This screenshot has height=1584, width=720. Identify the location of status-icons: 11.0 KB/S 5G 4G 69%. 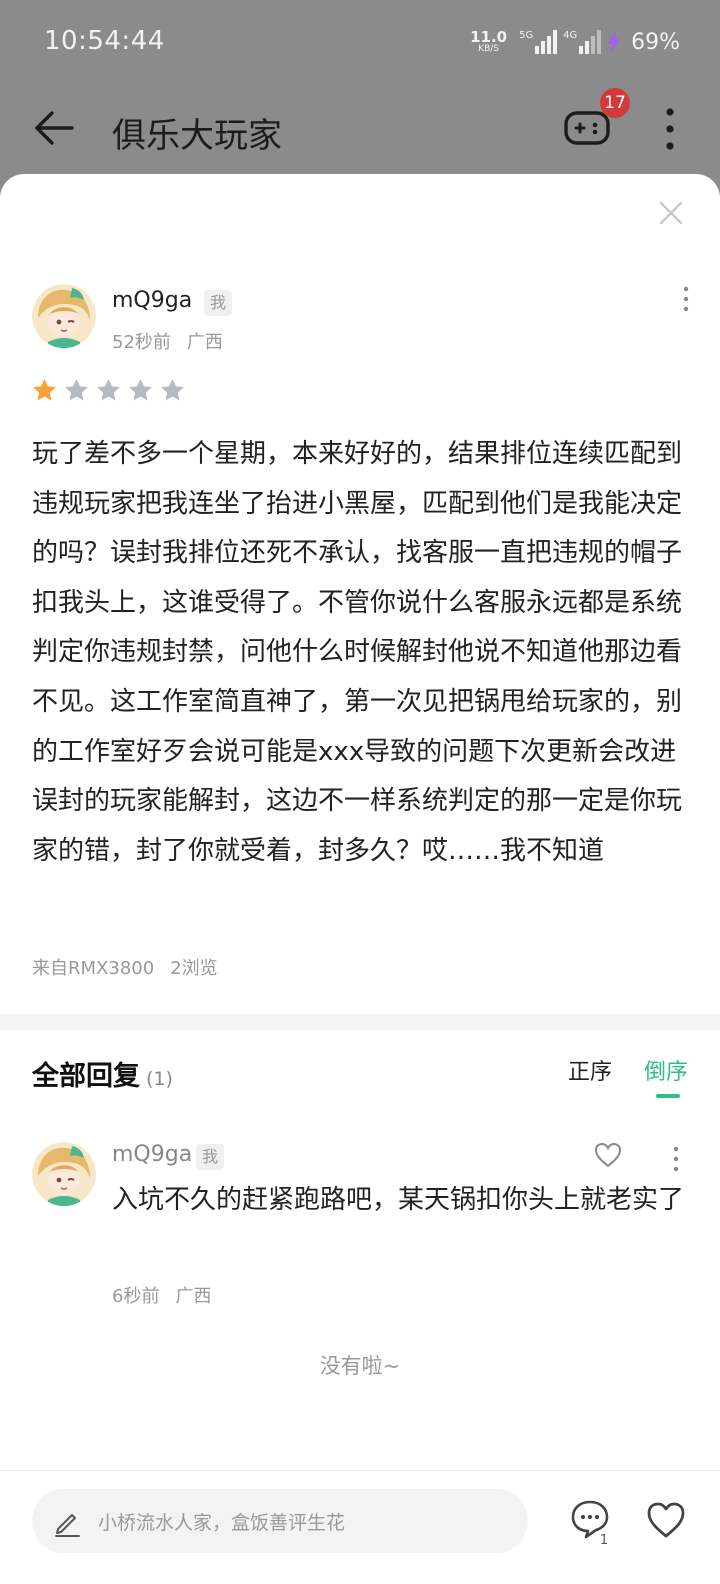
(575, 42).